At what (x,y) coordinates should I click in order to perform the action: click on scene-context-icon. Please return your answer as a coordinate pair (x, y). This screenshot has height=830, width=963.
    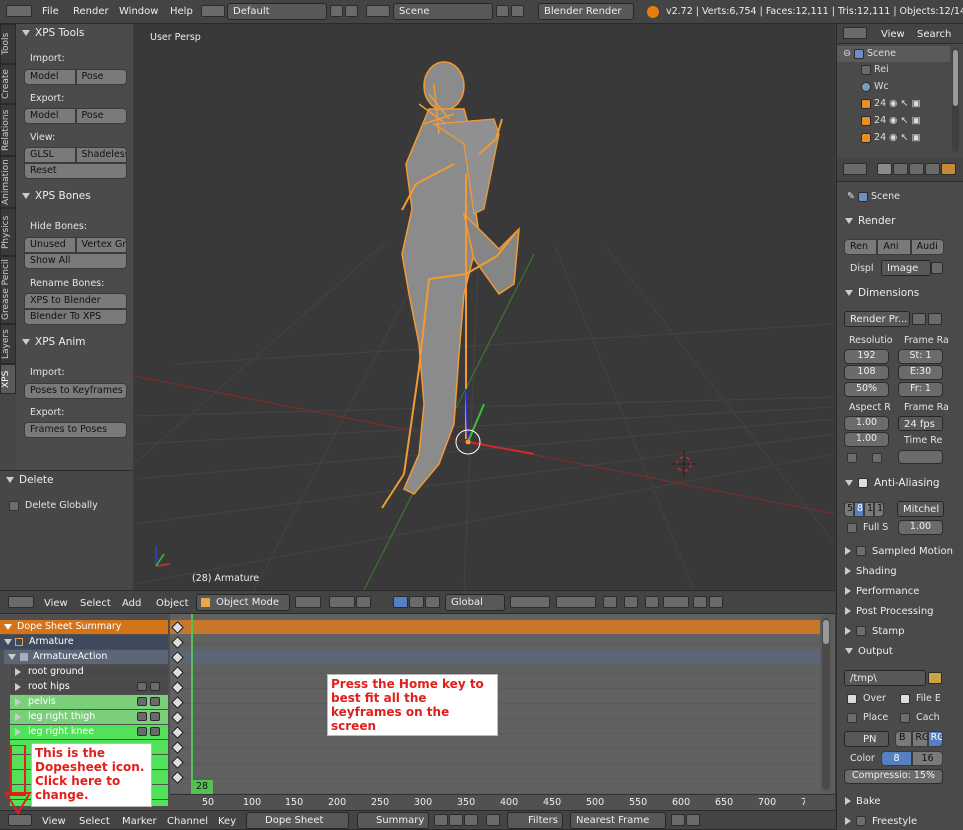
    Looking at the image, I should click on (916, 169).